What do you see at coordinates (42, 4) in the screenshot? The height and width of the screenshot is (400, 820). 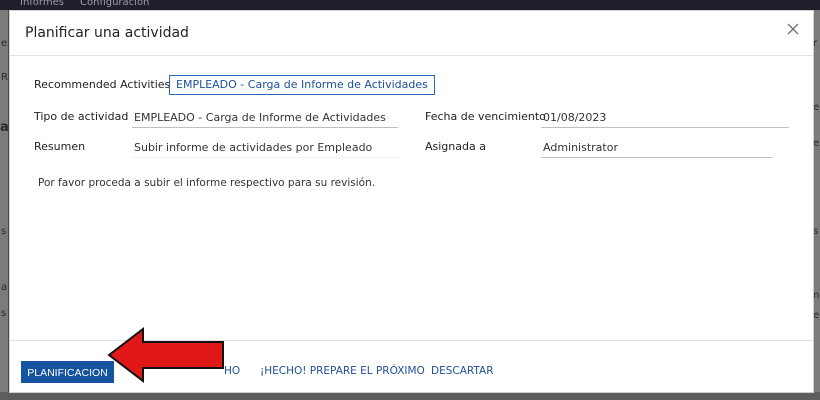 I see `background-menu-informes: Informes` at bounding box center [42, 4].